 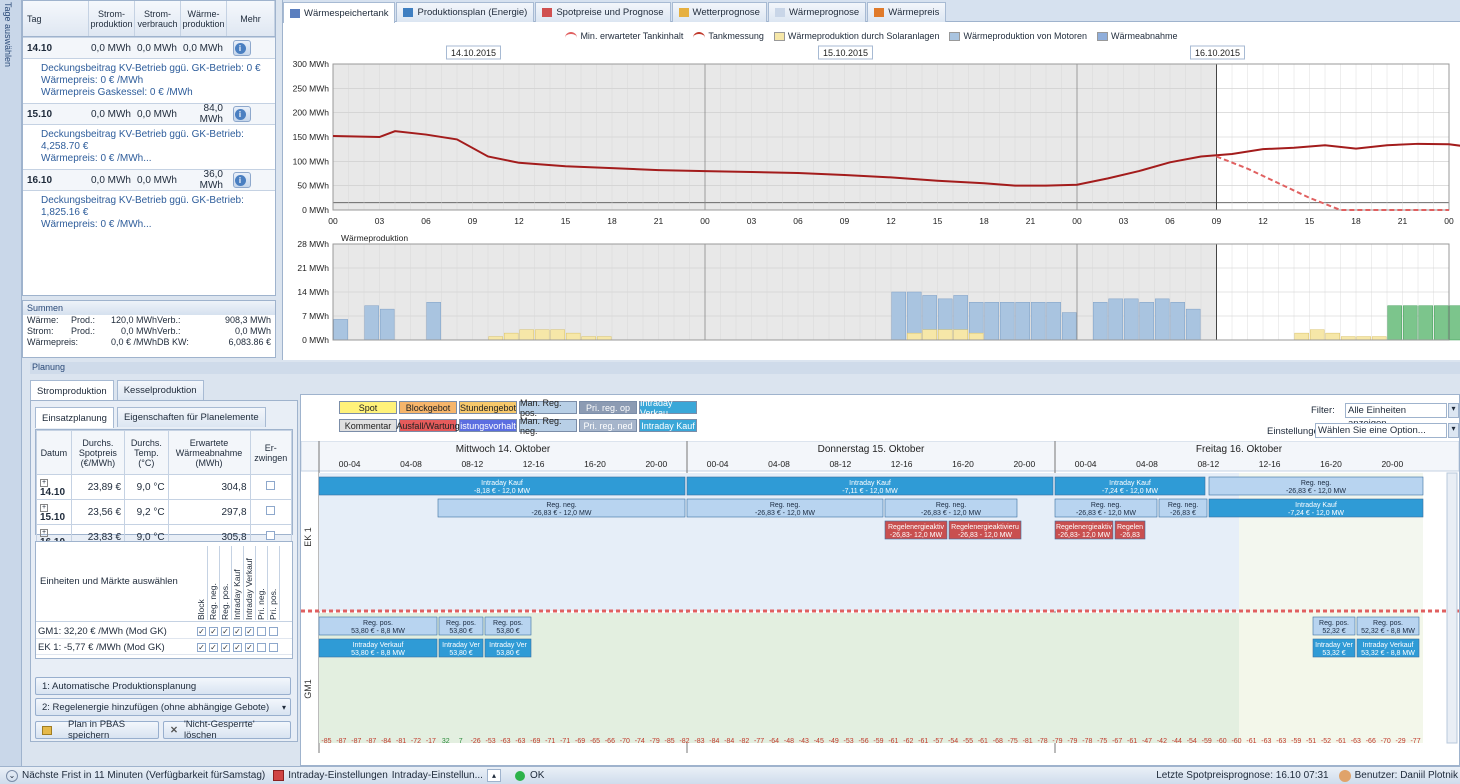 I want to click on legend-filter-button: Intraday Kauf, so click(x=668, y=425).